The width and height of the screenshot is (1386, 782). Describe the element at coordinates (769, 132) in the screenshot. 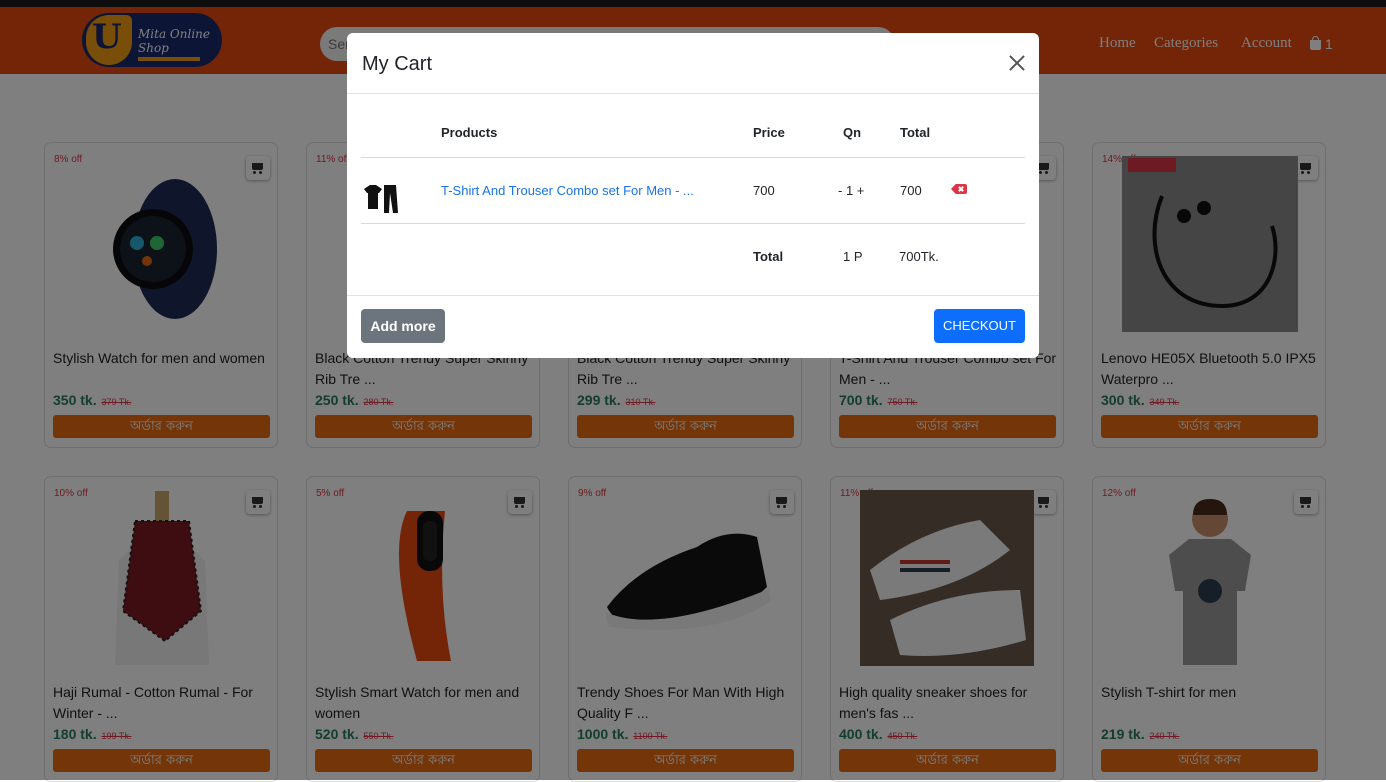

I see `column-price: Price` at that location.